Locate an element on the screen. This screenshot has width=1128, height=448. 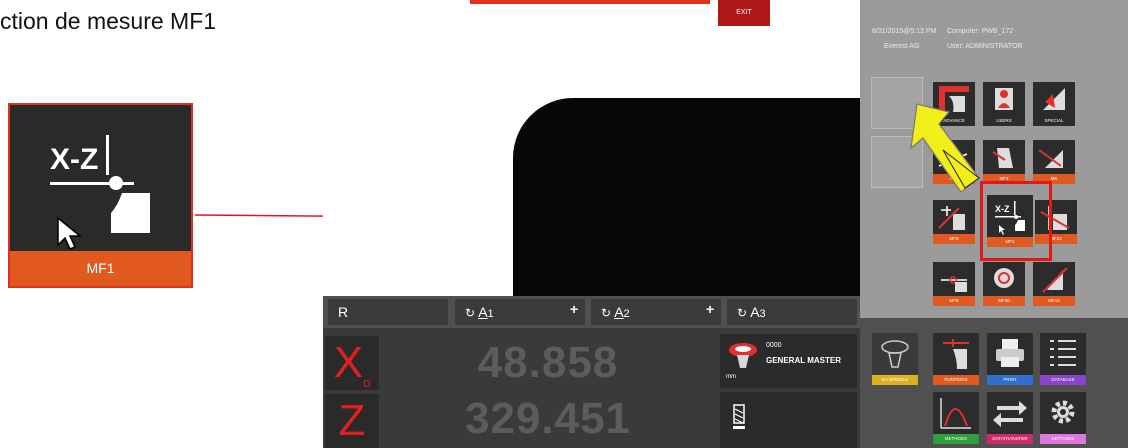
tool-selector is located at coordinates (788, 420).